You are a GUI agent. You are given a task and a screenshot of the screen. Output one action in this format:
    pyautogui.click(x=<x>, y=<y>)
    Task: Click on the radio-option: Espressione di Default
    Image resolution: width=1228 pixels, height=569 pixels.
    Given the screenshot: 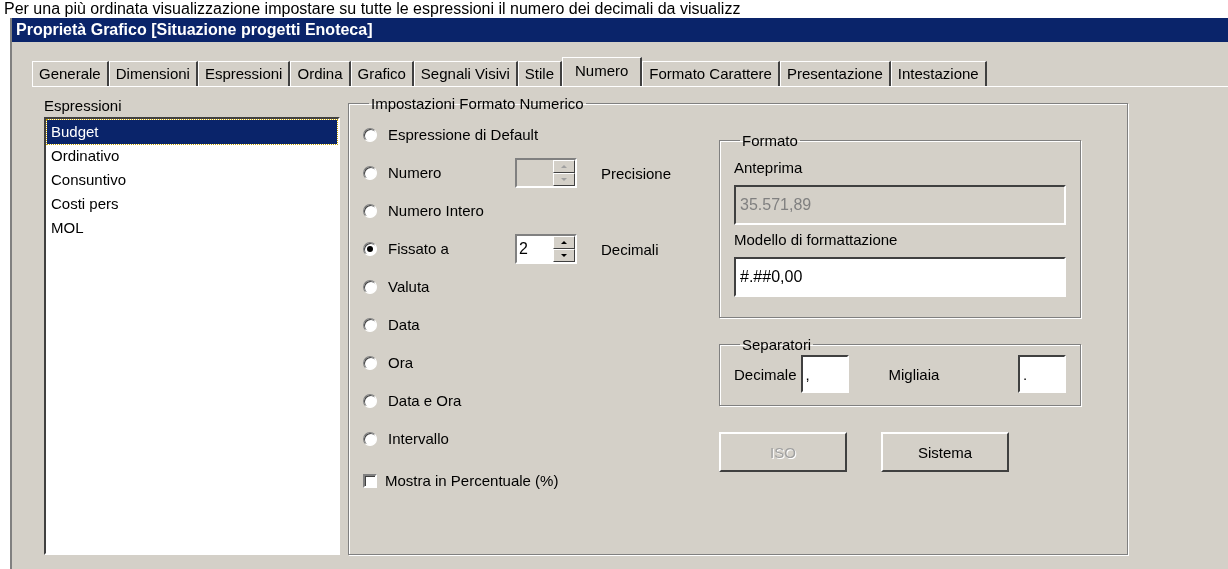 What is the action you would take?
    pyautogui.click(x=451, y=135)
    